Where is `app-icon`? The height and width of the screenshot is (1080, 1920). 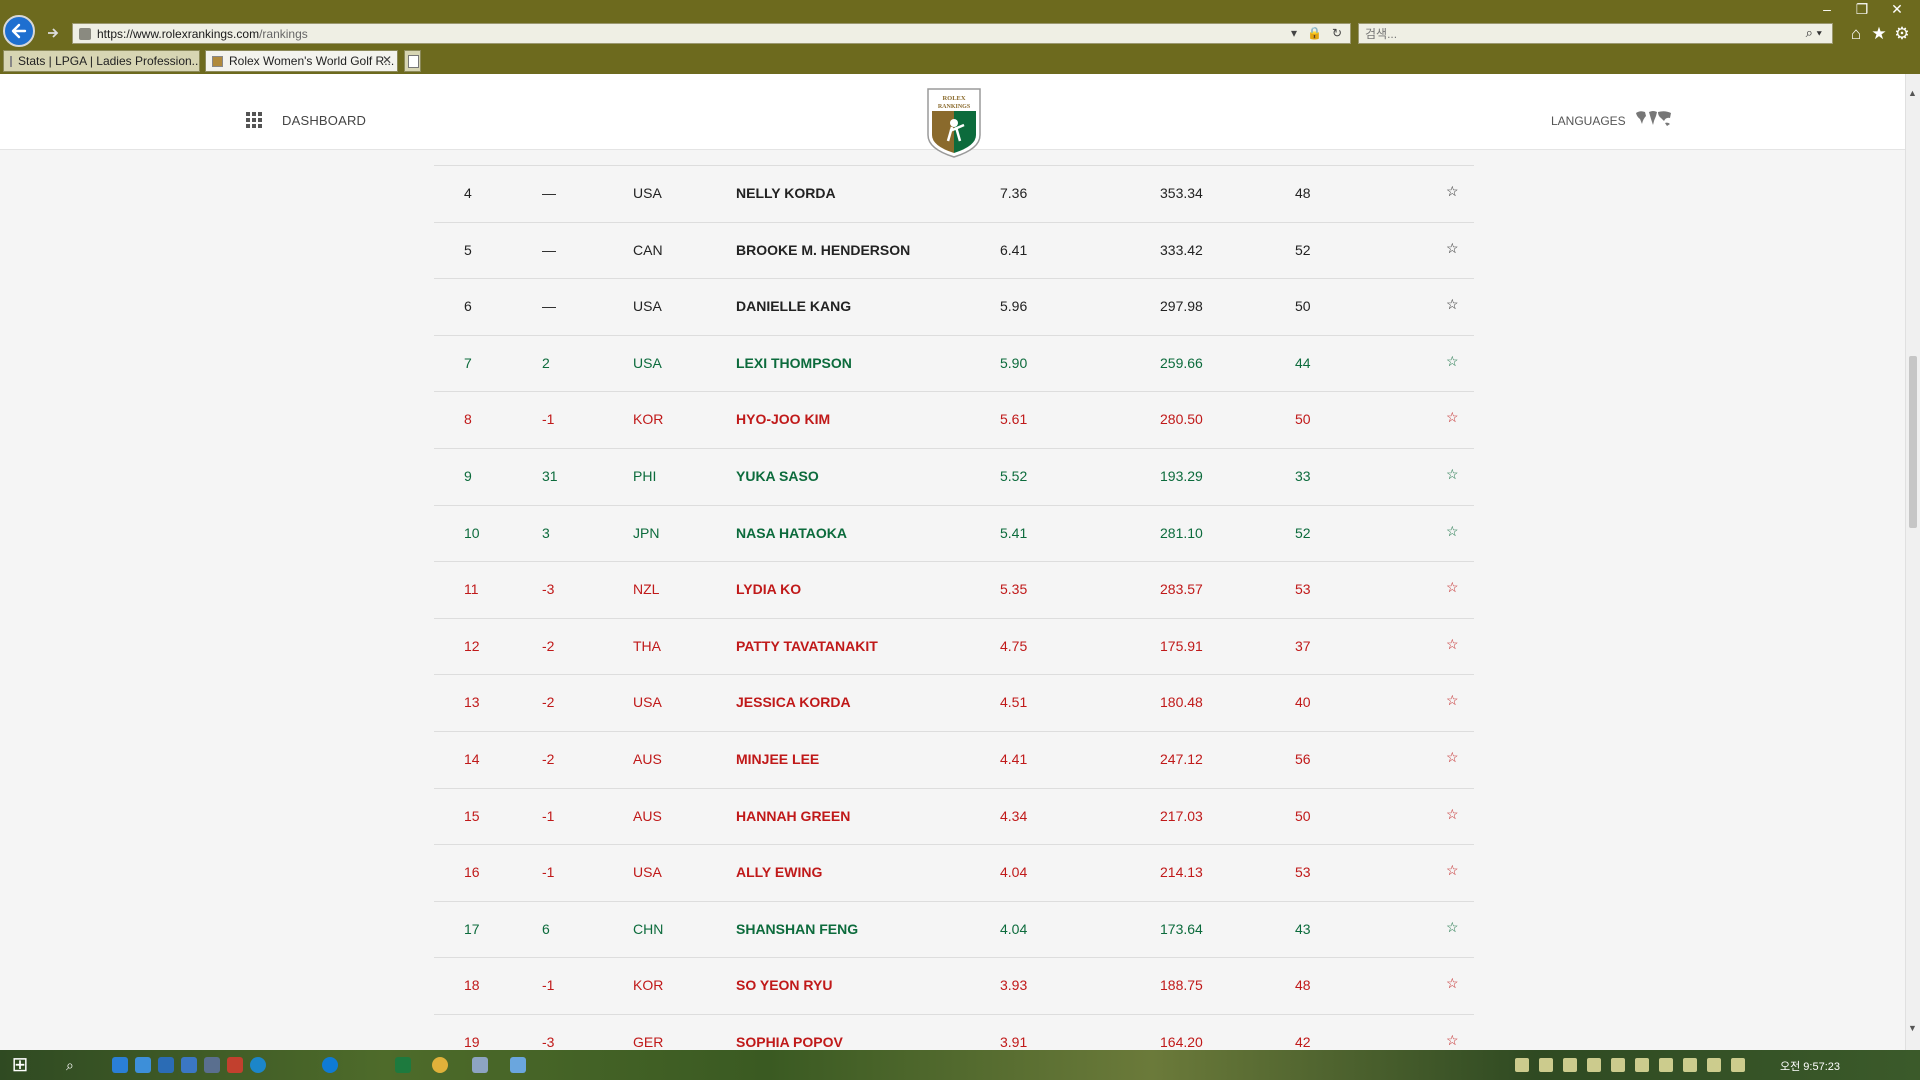
app-icon is located at coordinates (235, 1065).